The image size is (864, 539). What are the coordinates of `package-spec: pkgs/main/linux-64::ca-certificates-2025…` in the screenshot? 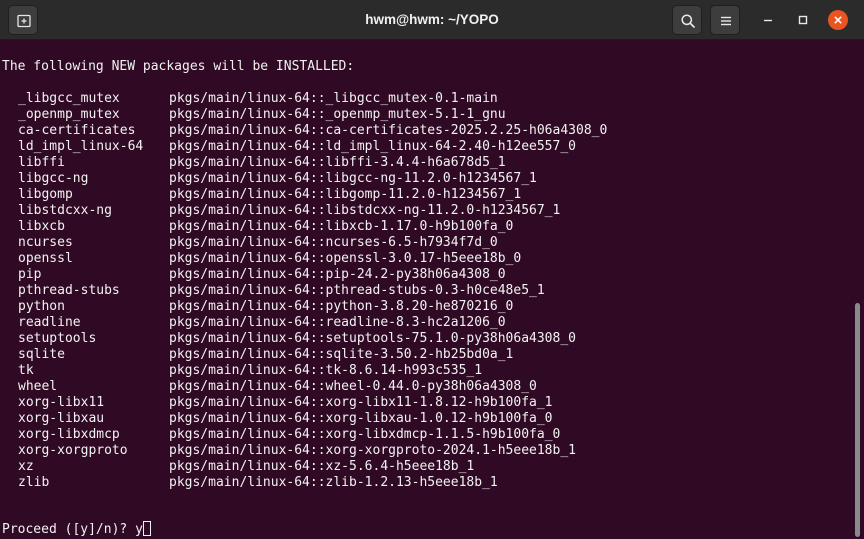 It's located at (388, 130).